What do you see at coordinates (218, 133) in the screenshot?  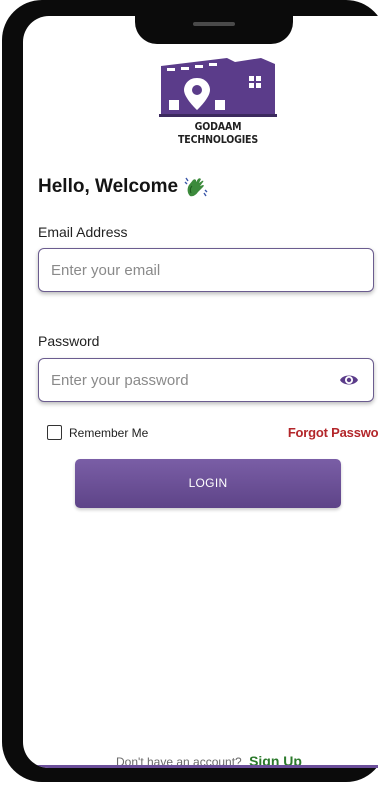 I see `company-name: GODAAM TECHNOLOGIES` at bounding box center [218, 133].